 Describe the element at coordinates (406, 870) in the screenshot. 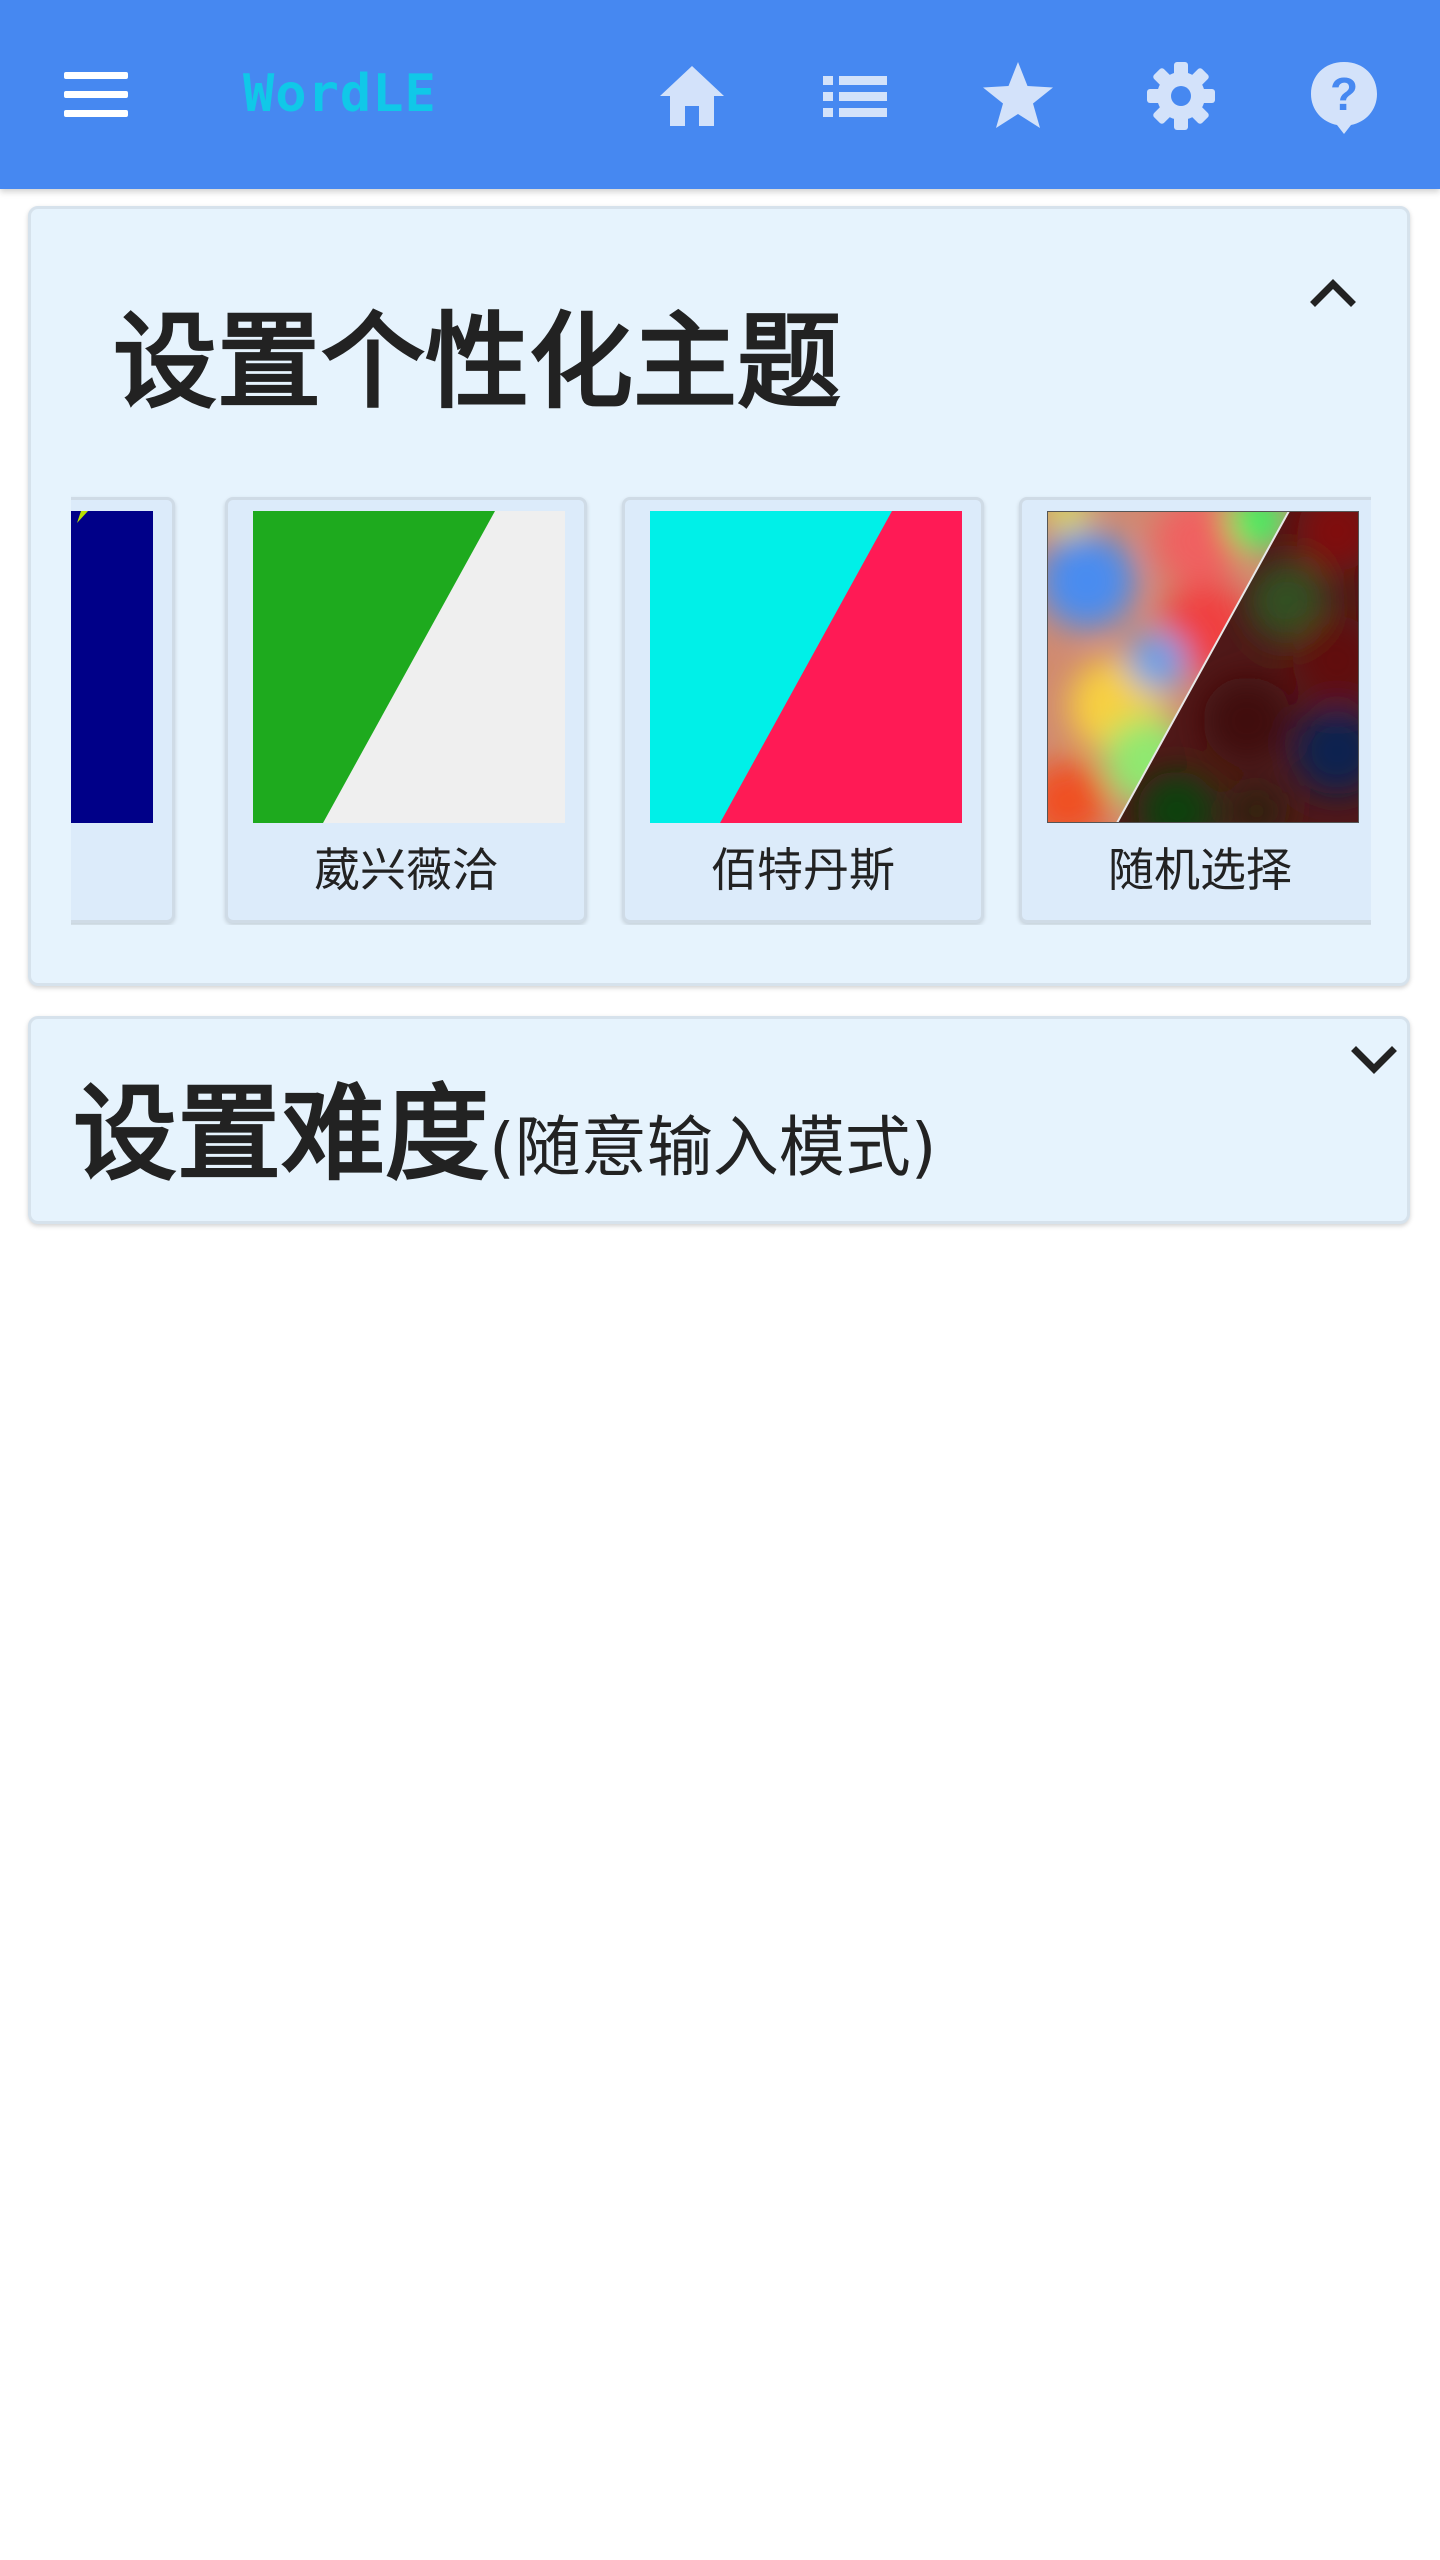

I see `theme-label: 葳兴薇洽` at that location.